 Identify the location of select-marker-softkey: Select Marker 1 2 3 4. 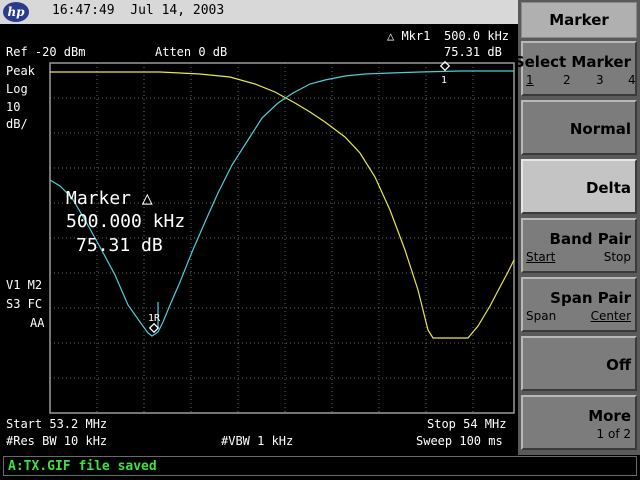
(575, 68).